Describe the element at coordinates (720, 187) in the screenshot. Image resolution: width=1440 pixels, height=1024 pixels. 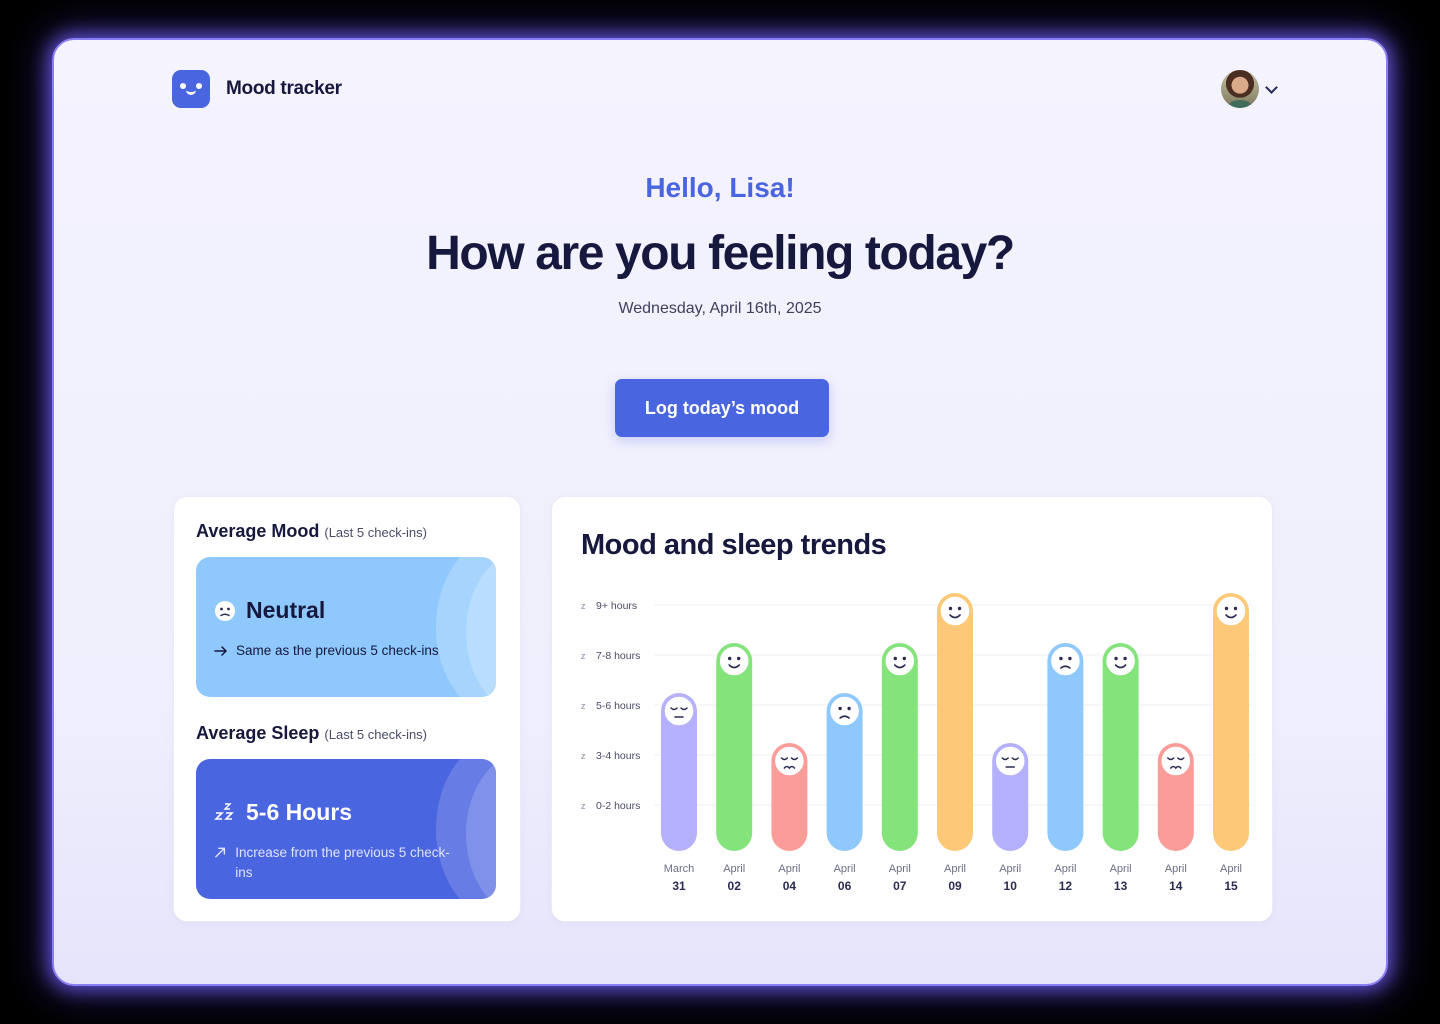
I see `greeting: Hello, Lisa!` at that location.